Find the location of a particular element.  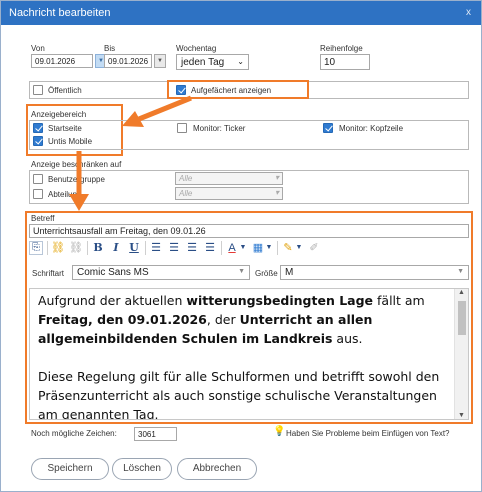

benutzergruppe-select: Alle ▾ is located at coordinates (229, 178).